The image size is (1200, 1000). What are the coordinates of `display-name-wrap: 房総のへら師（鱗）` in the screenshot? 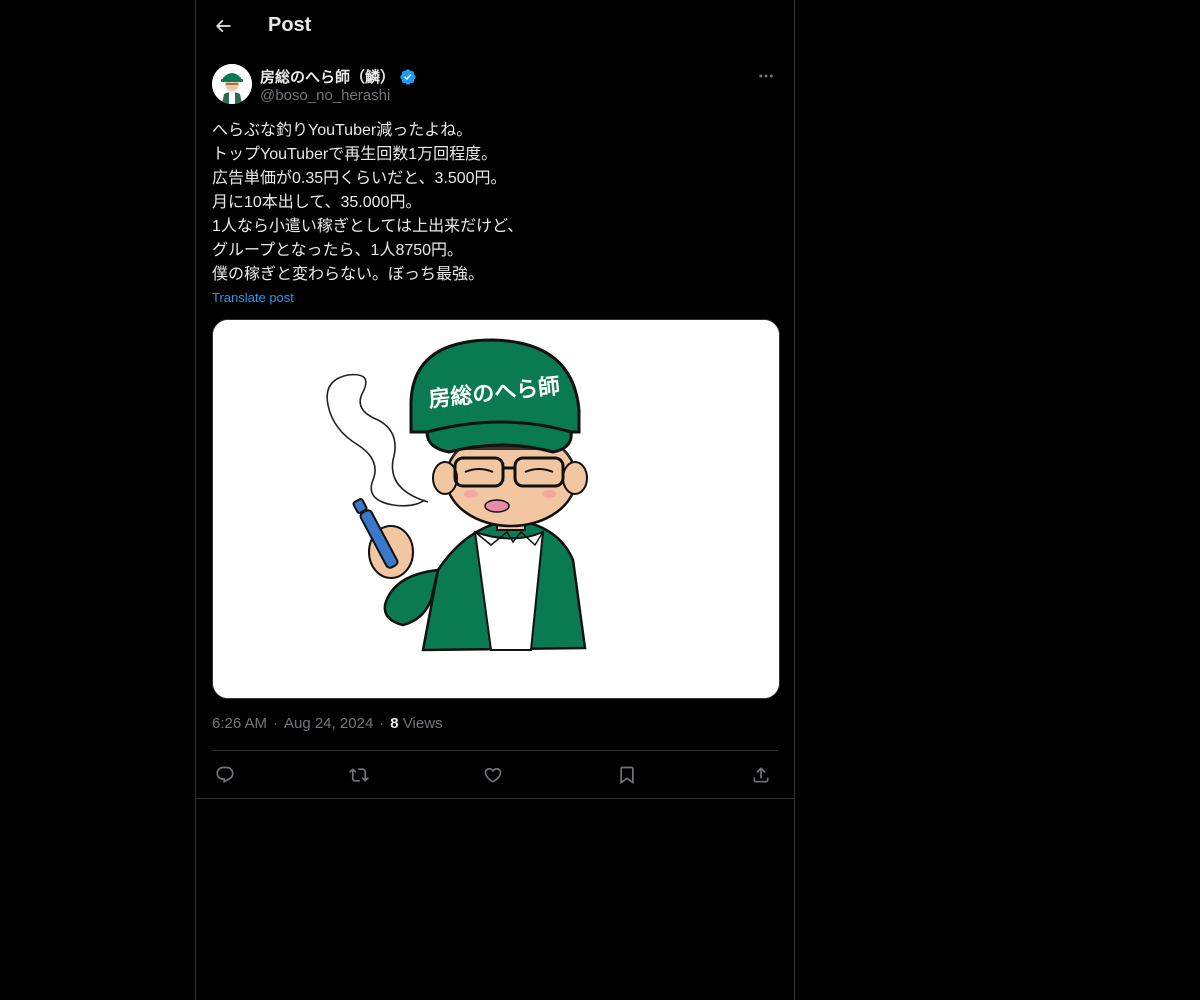 It's located at (338, 76).